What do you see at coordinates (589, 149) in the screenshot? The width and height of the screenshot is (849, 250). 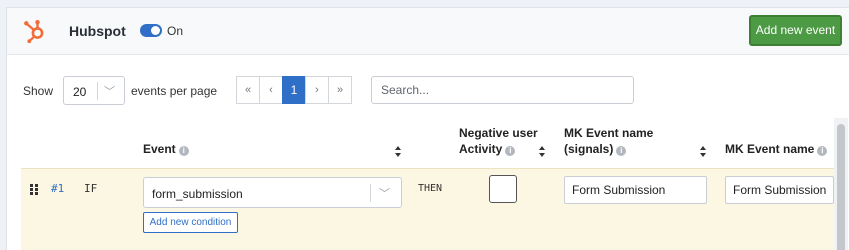 I see `column-label-mk-signals-line2: (signals)` at bounding box center [589, 149].